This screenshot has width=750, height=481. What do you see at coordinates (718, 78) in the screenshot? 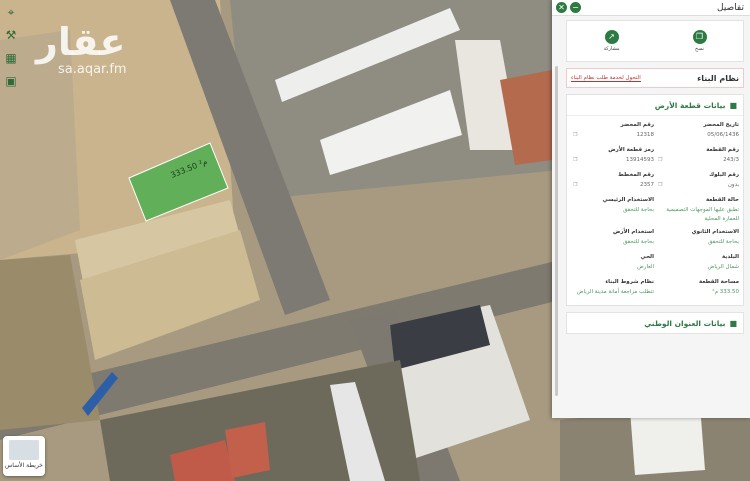
I see `building-system-title: نظام البناء` at bounding box center [718, 78].